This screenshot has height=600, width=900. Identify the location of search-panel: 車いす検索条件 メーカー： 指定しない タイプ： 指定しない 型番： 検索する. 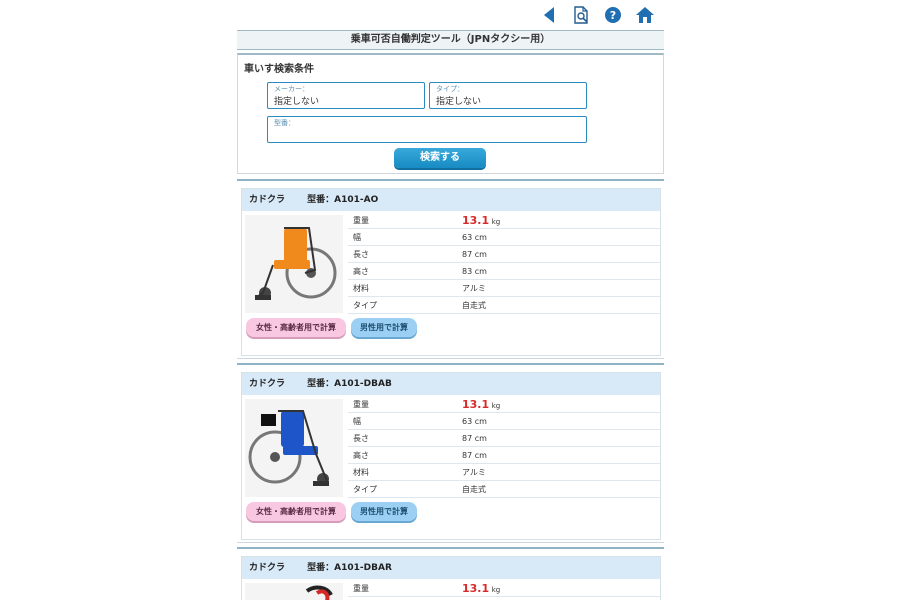
(450, 113).